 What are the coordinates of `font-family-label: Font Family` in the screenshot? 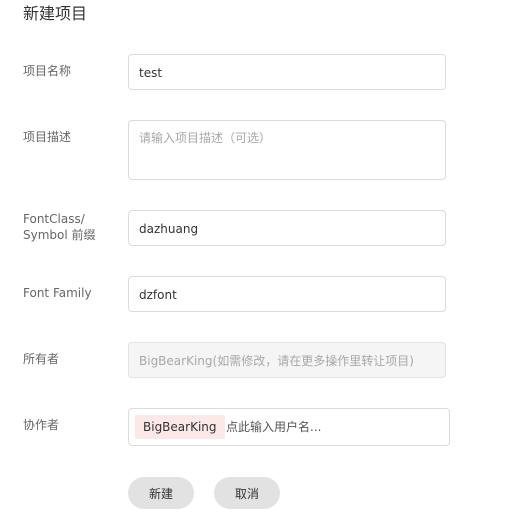 It's located at (57, 293).